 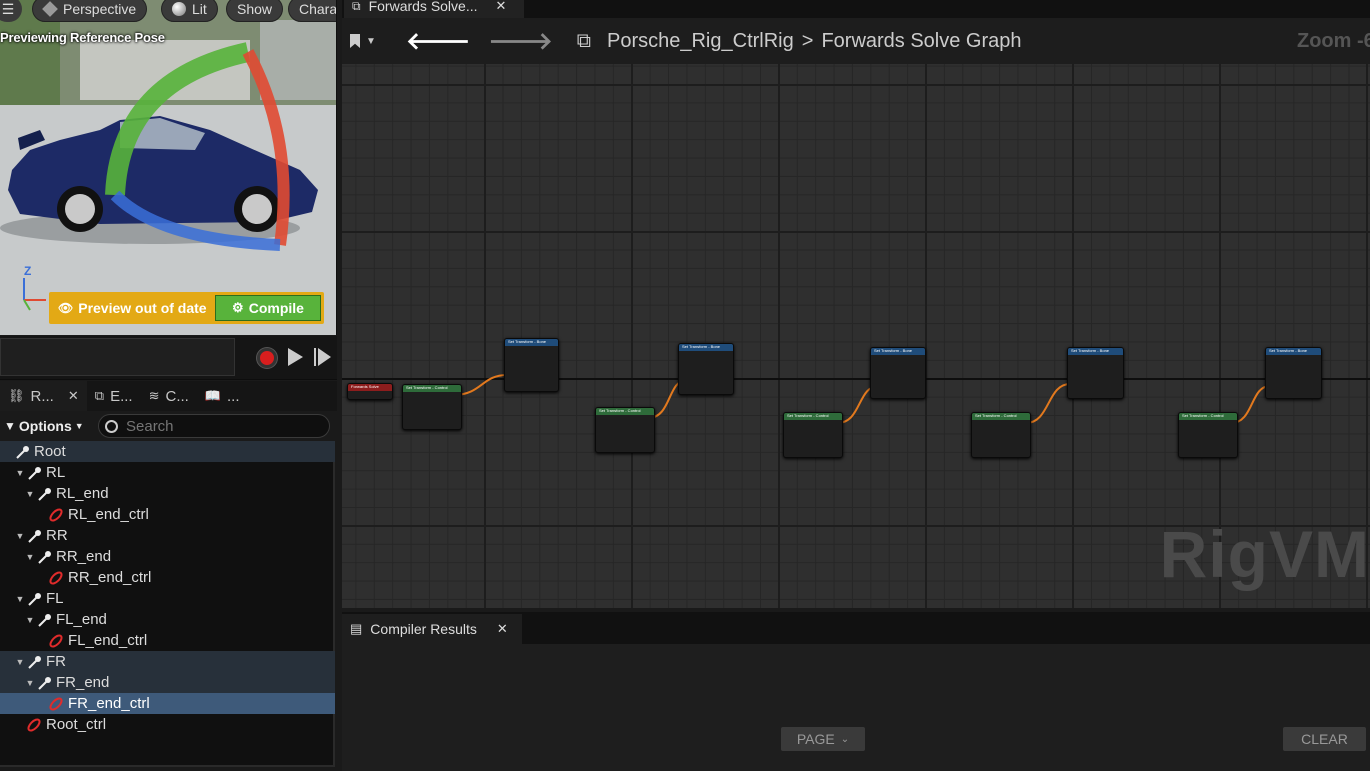 I want to click on tree-item-label: RR_end, so click(x=84, y=556).